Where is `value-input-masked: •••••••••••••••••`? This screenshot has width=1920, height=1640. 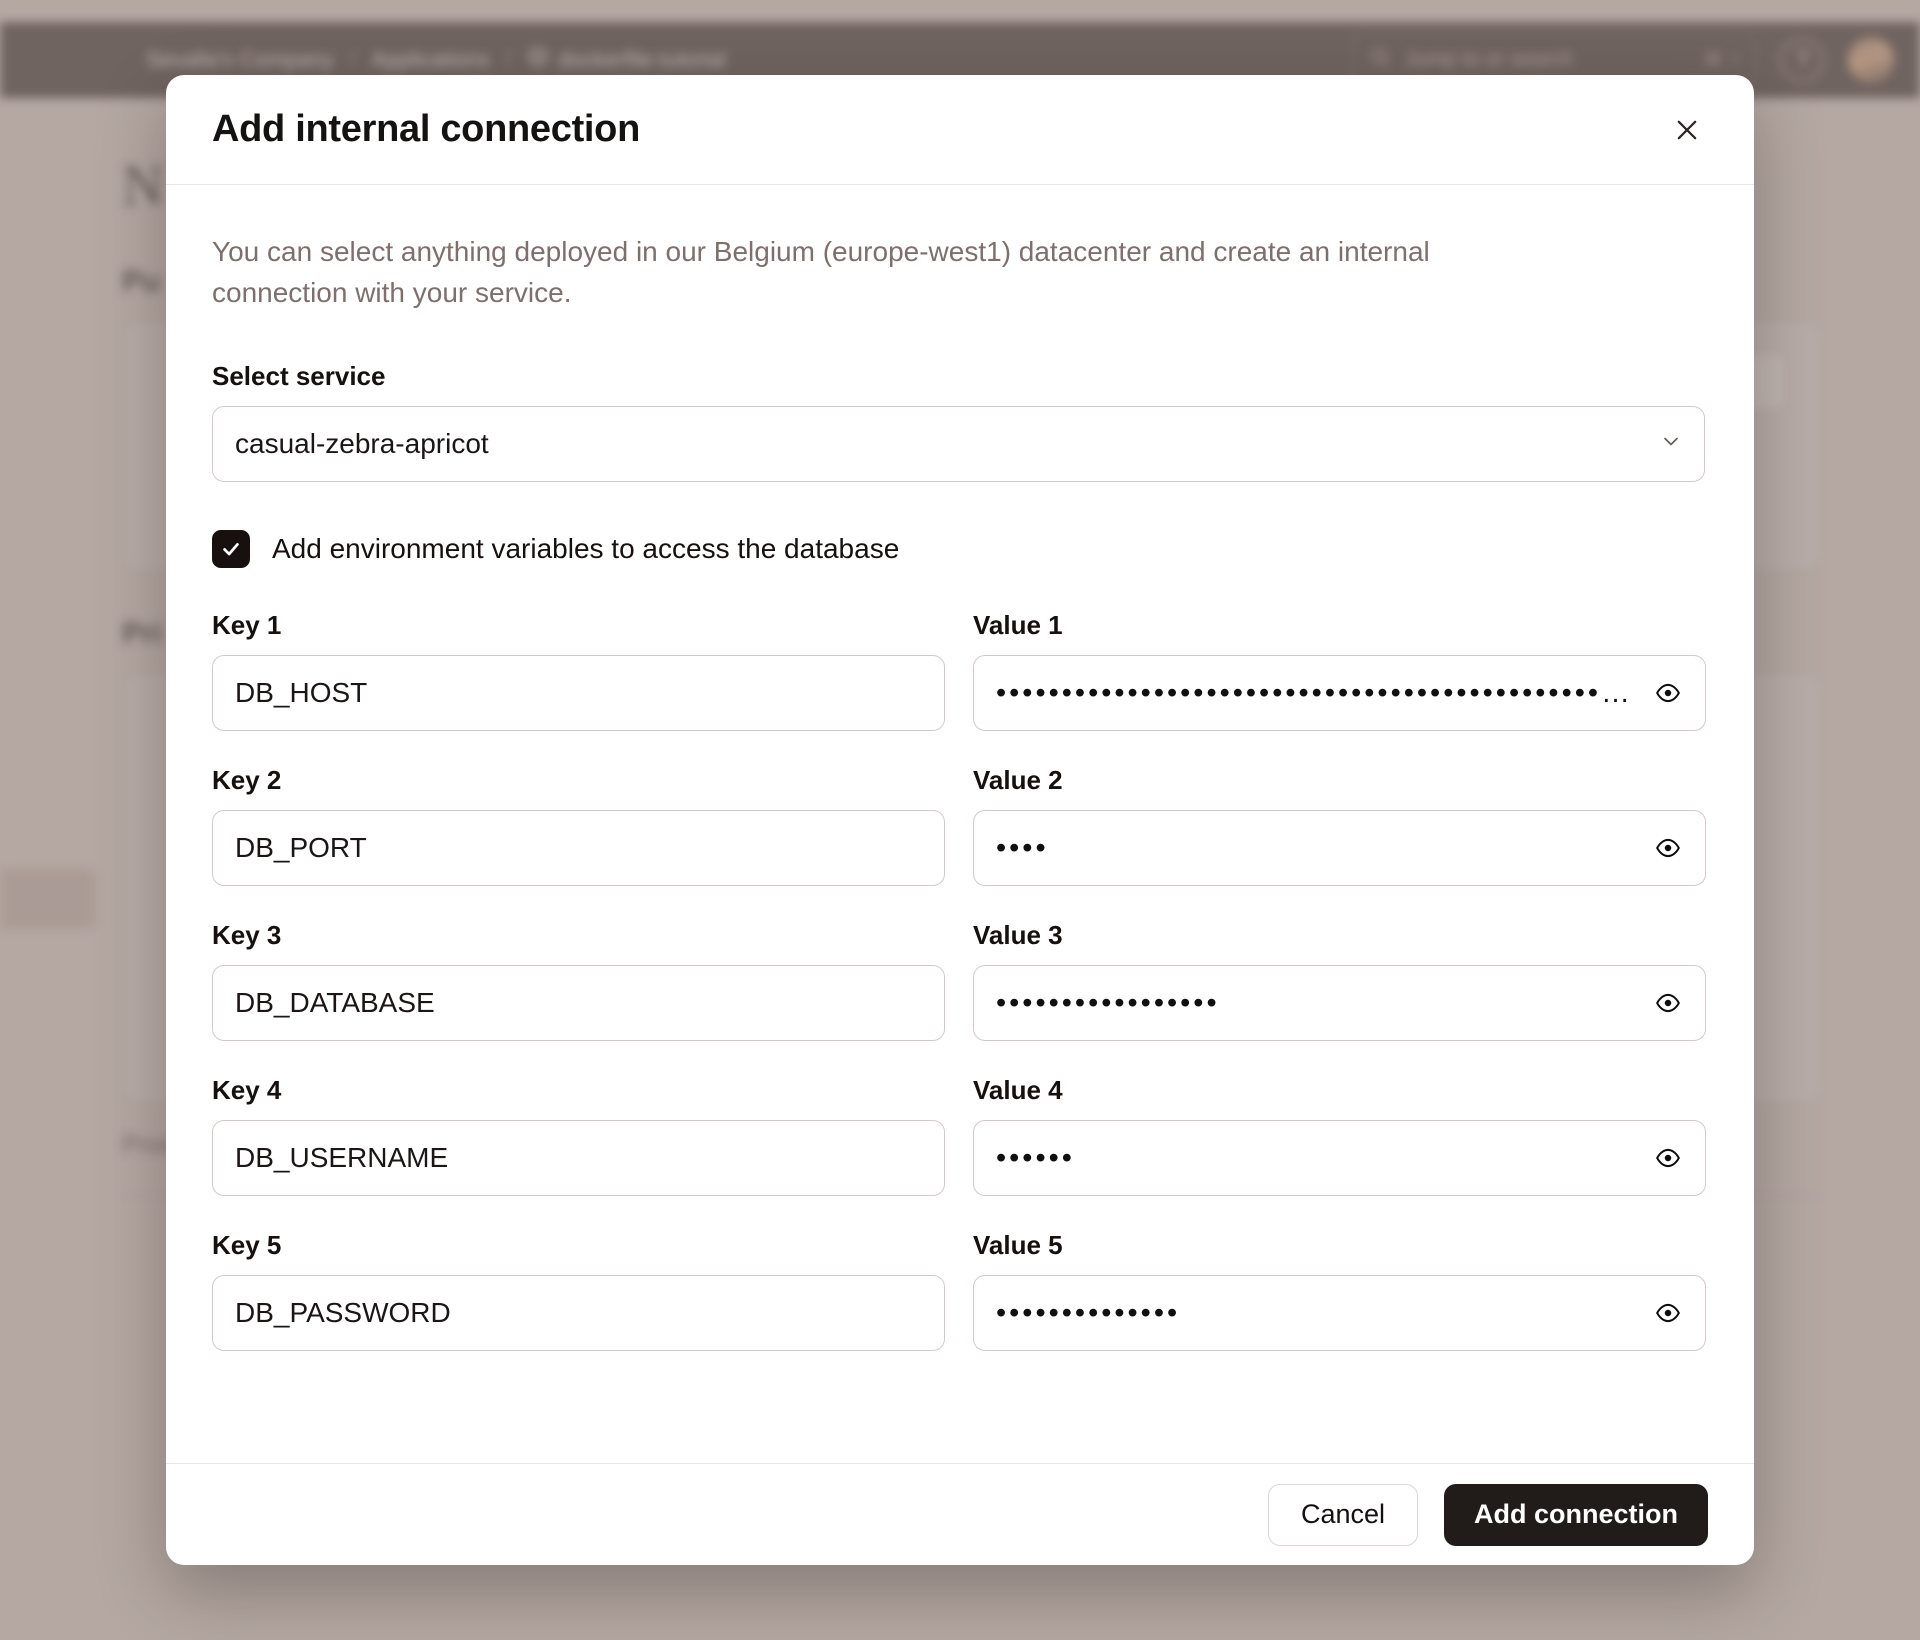
value-input-masked: ••••••••••••••••• is located at coordinates (1108, 1003).